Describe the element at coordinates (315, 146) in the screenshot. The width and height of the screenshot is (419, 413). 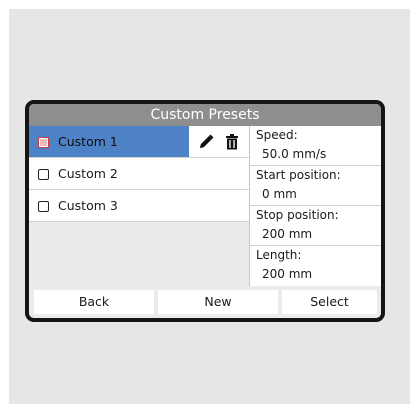
I see `detail-speed: Speed: 50.0 mm/s` at that location.